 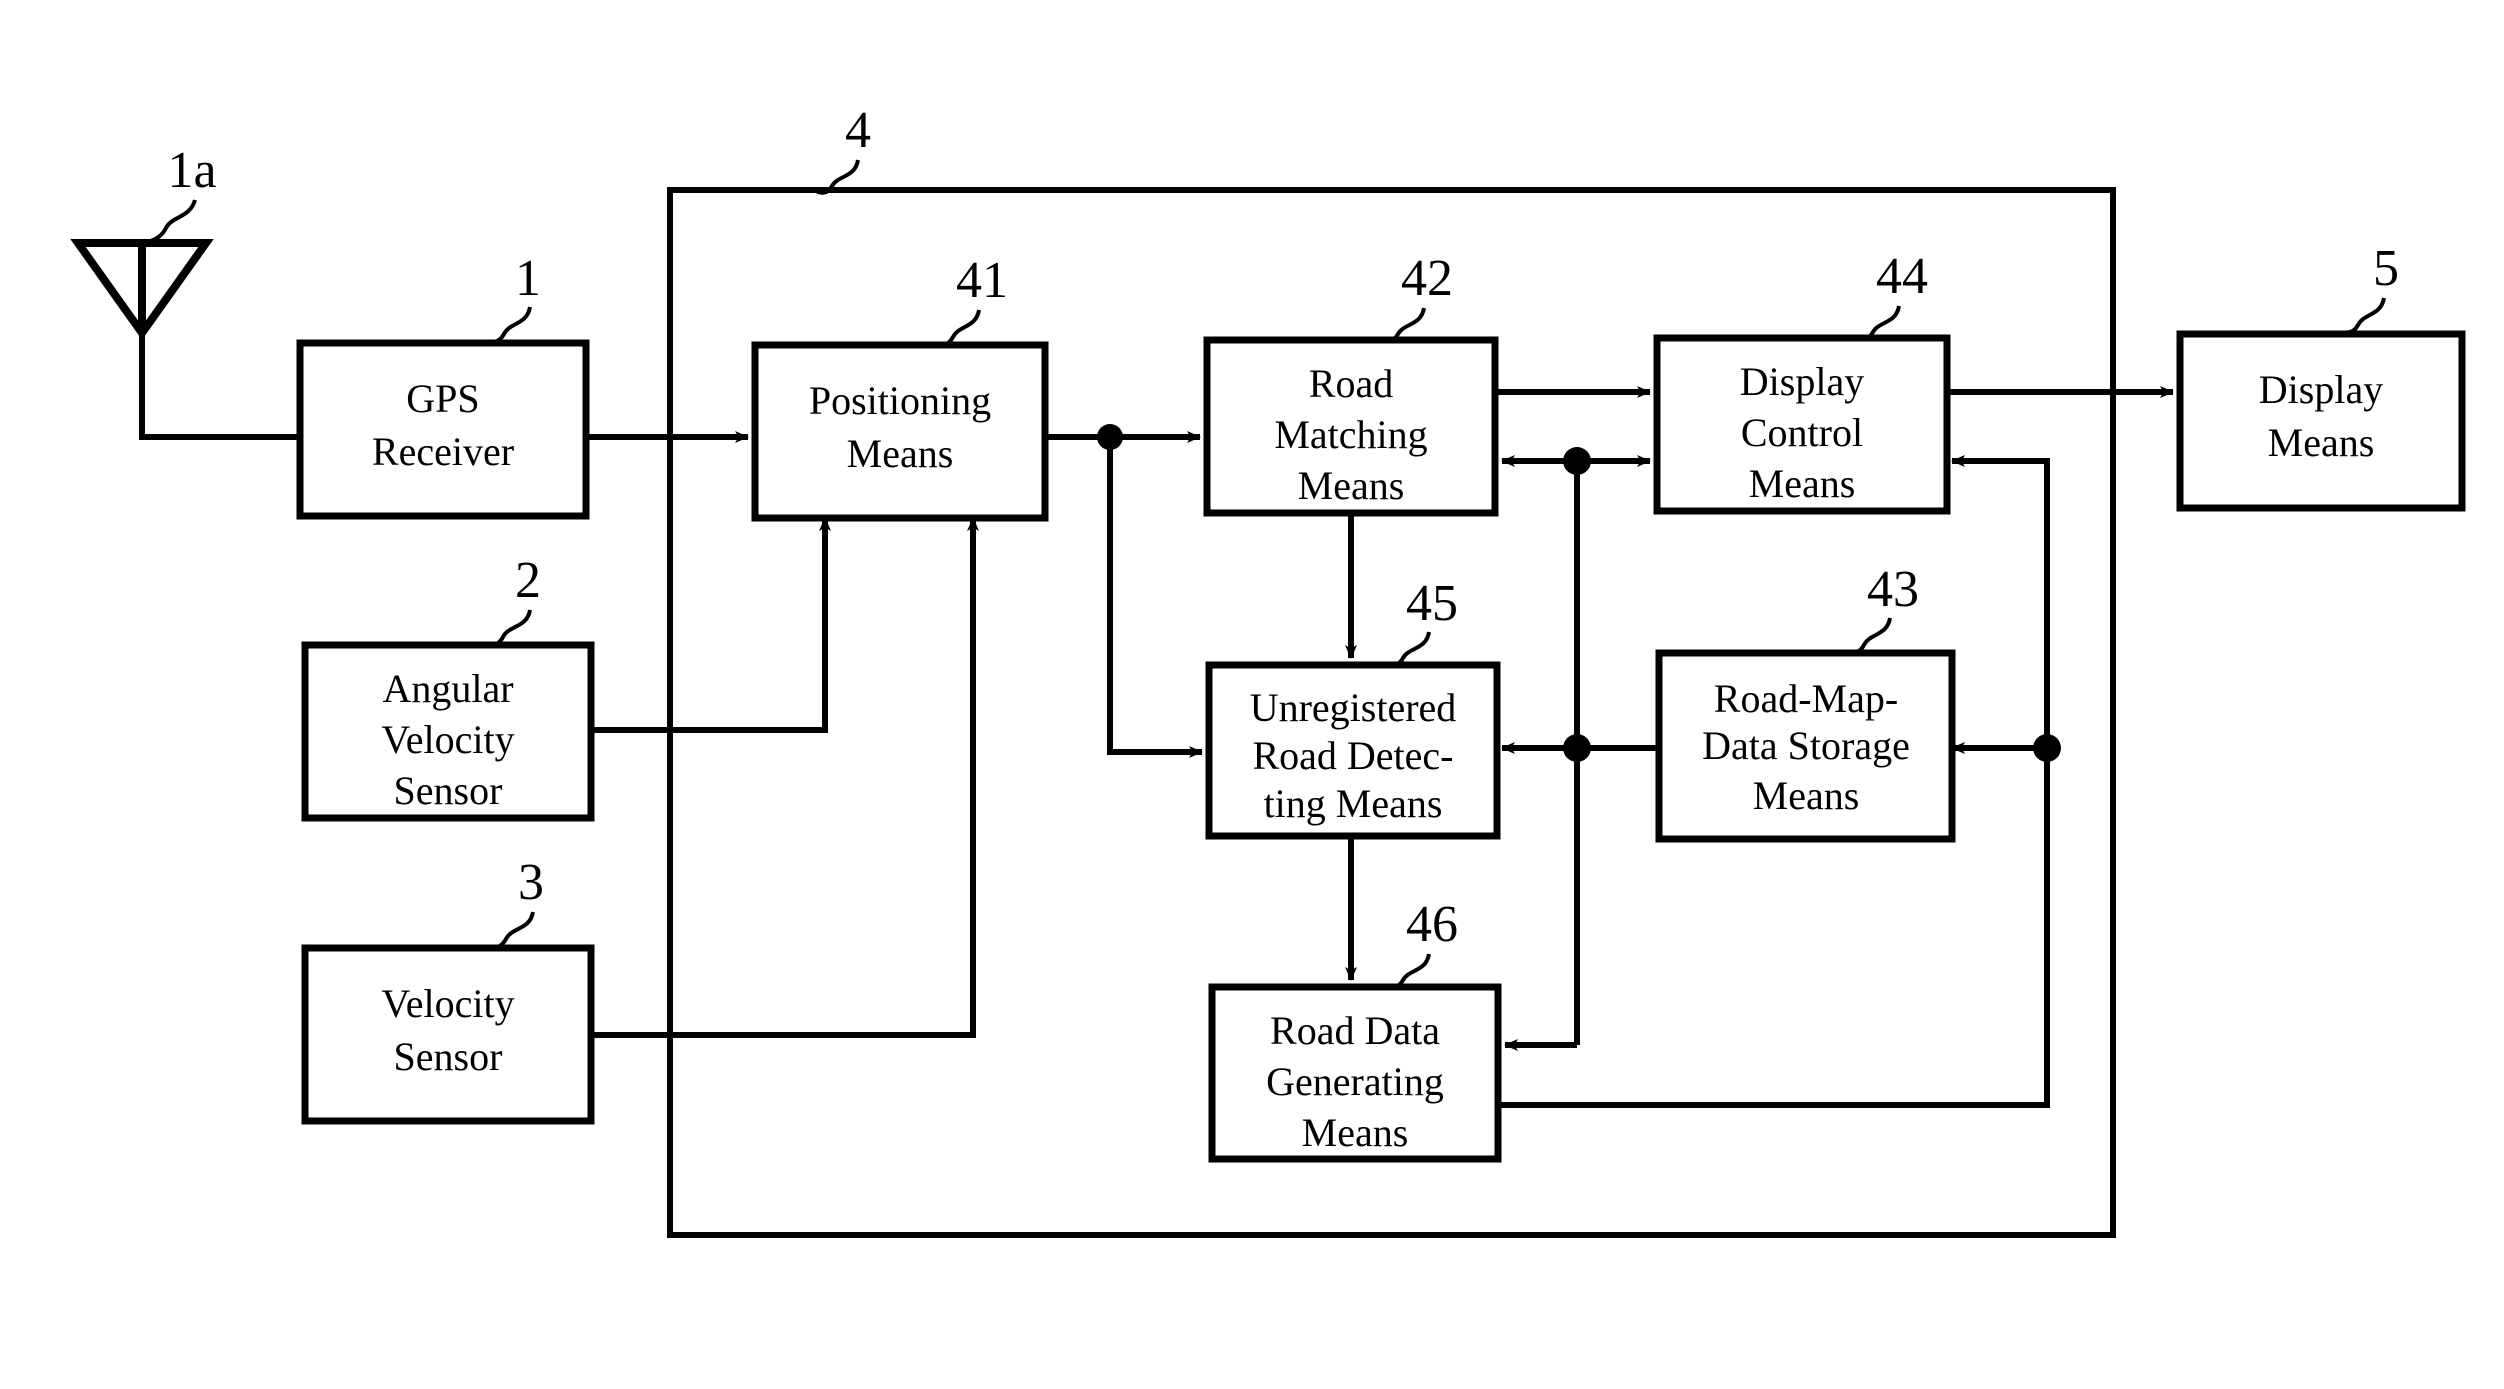 What do you see at coordinates (1353, 707) in the screenshot?
I see `block-unregistered-road-detecting-means-line-0: Unregistered` at bounding box center [1353, 707].